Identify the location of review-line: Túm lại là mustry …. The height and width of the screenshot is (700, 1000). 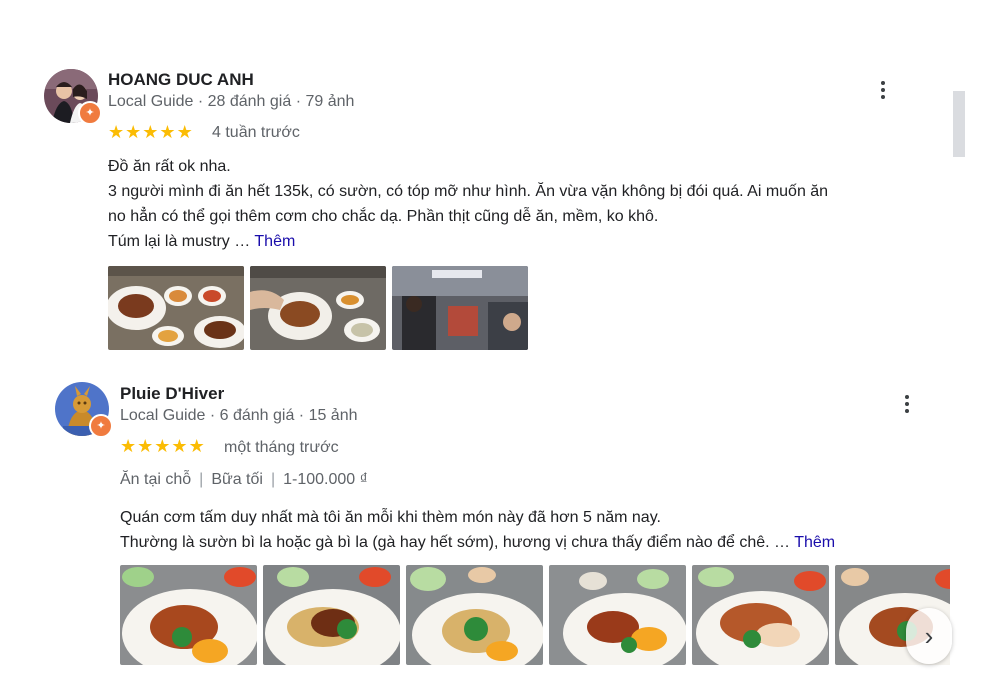
(179, 241).